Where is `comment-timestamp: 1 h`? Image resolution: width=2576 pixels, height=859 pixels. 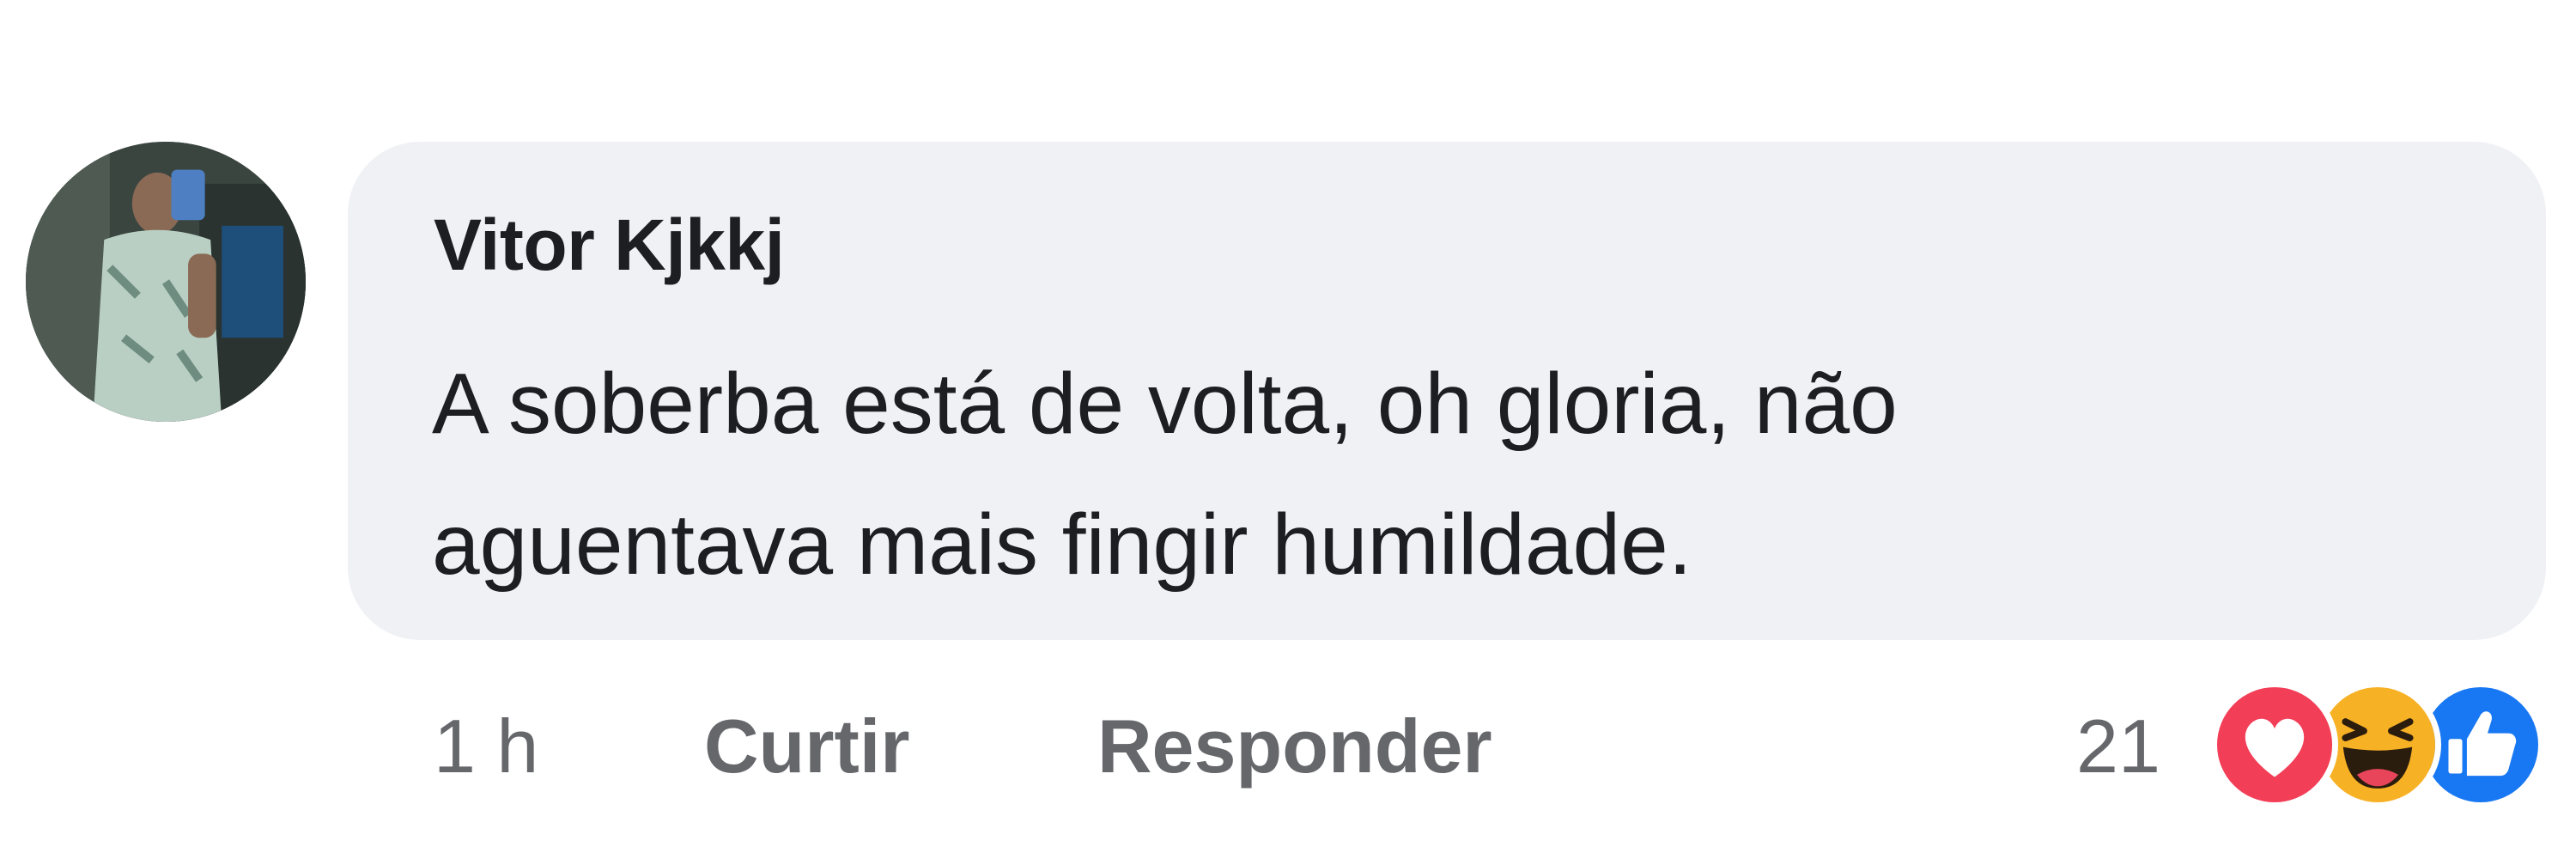 comment-timestamp: 1 h is located at coordinates (486, 747).